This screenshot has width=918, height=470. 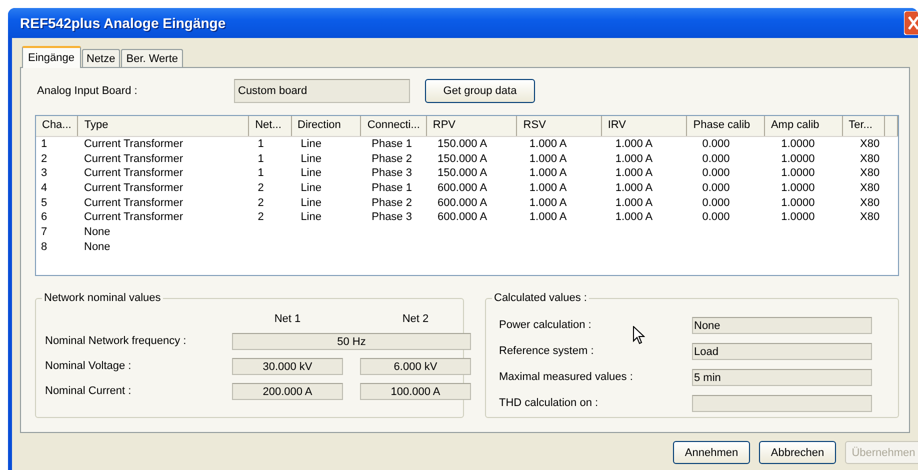 What do you see at coordinates (351, 341) in the screenshot?
I see `value-field: 50 Hz` at bounding box center [351, 341].